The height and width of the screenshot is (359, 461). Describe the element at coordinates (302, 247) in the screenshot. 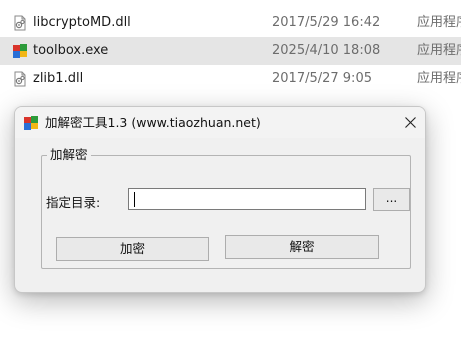

I see `decrypt-button: 解密` at that location.